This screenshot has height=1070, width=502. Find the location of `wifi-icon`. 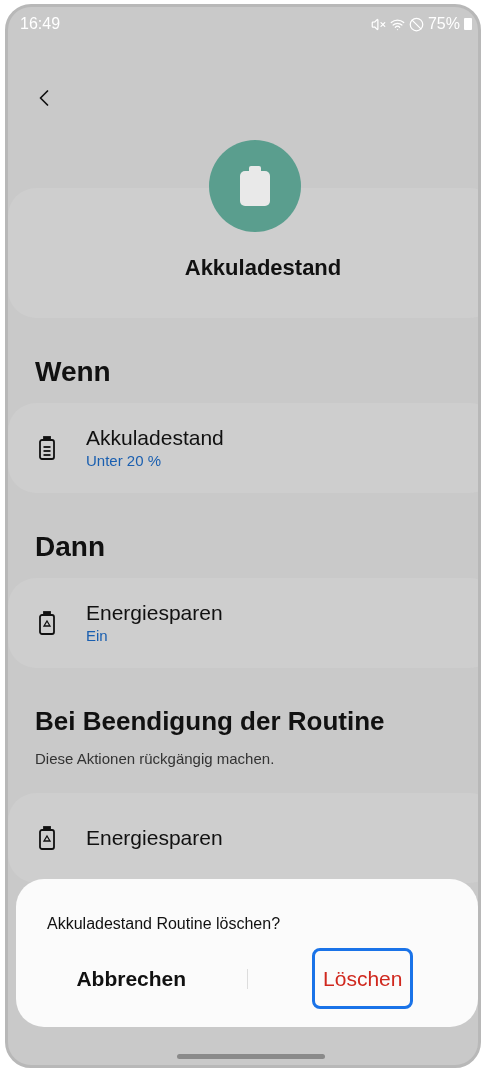

wifi-icon is located at coordinates (397, 24).